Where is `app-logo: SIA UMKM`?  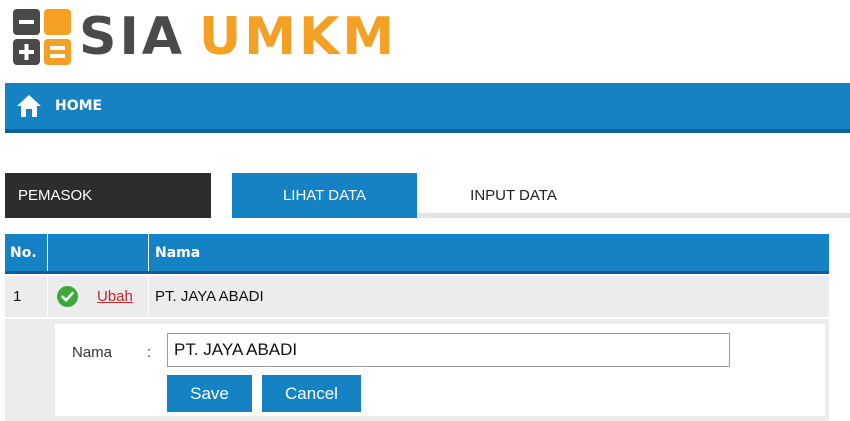
app-logo: SIA UMKM is located at coordinates (205, 37).